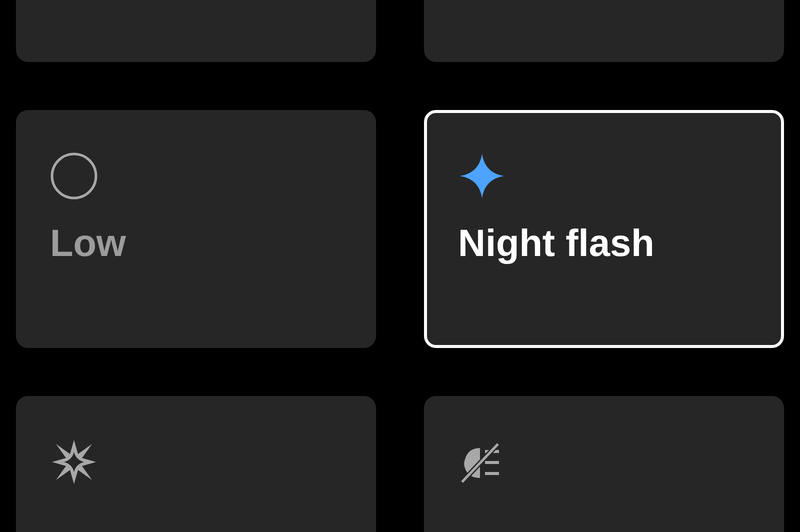 The height and width of the screenshot is (532, 800). What do you see at coordinates (74, 462) in the screenshot?
I see `burst-icon` at bounding box center [74, 462].